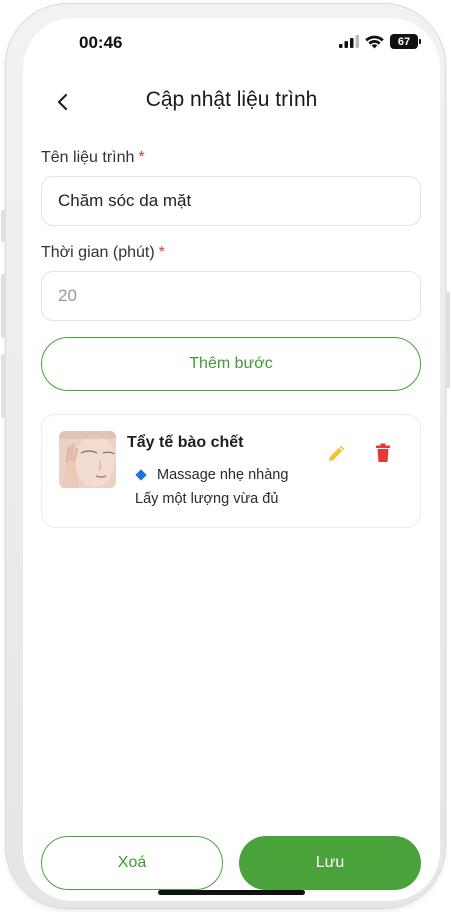  Describe the element at coordinates (223, 475) in the screenshot. I see `step-subtitle-text: Massage nhẹ nhàng` at that location.